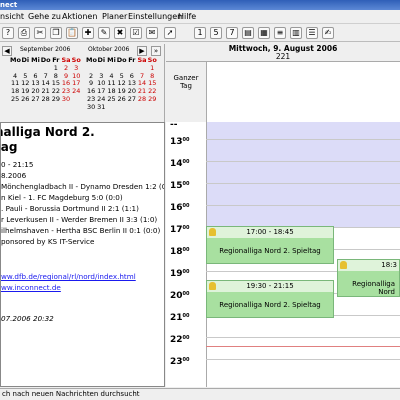 The width and height of the screenshot is (400, 400). Describe the element at coordinates (312, 33) in the screenshot. I see `todo-list-view-icon: ☰` at that location.